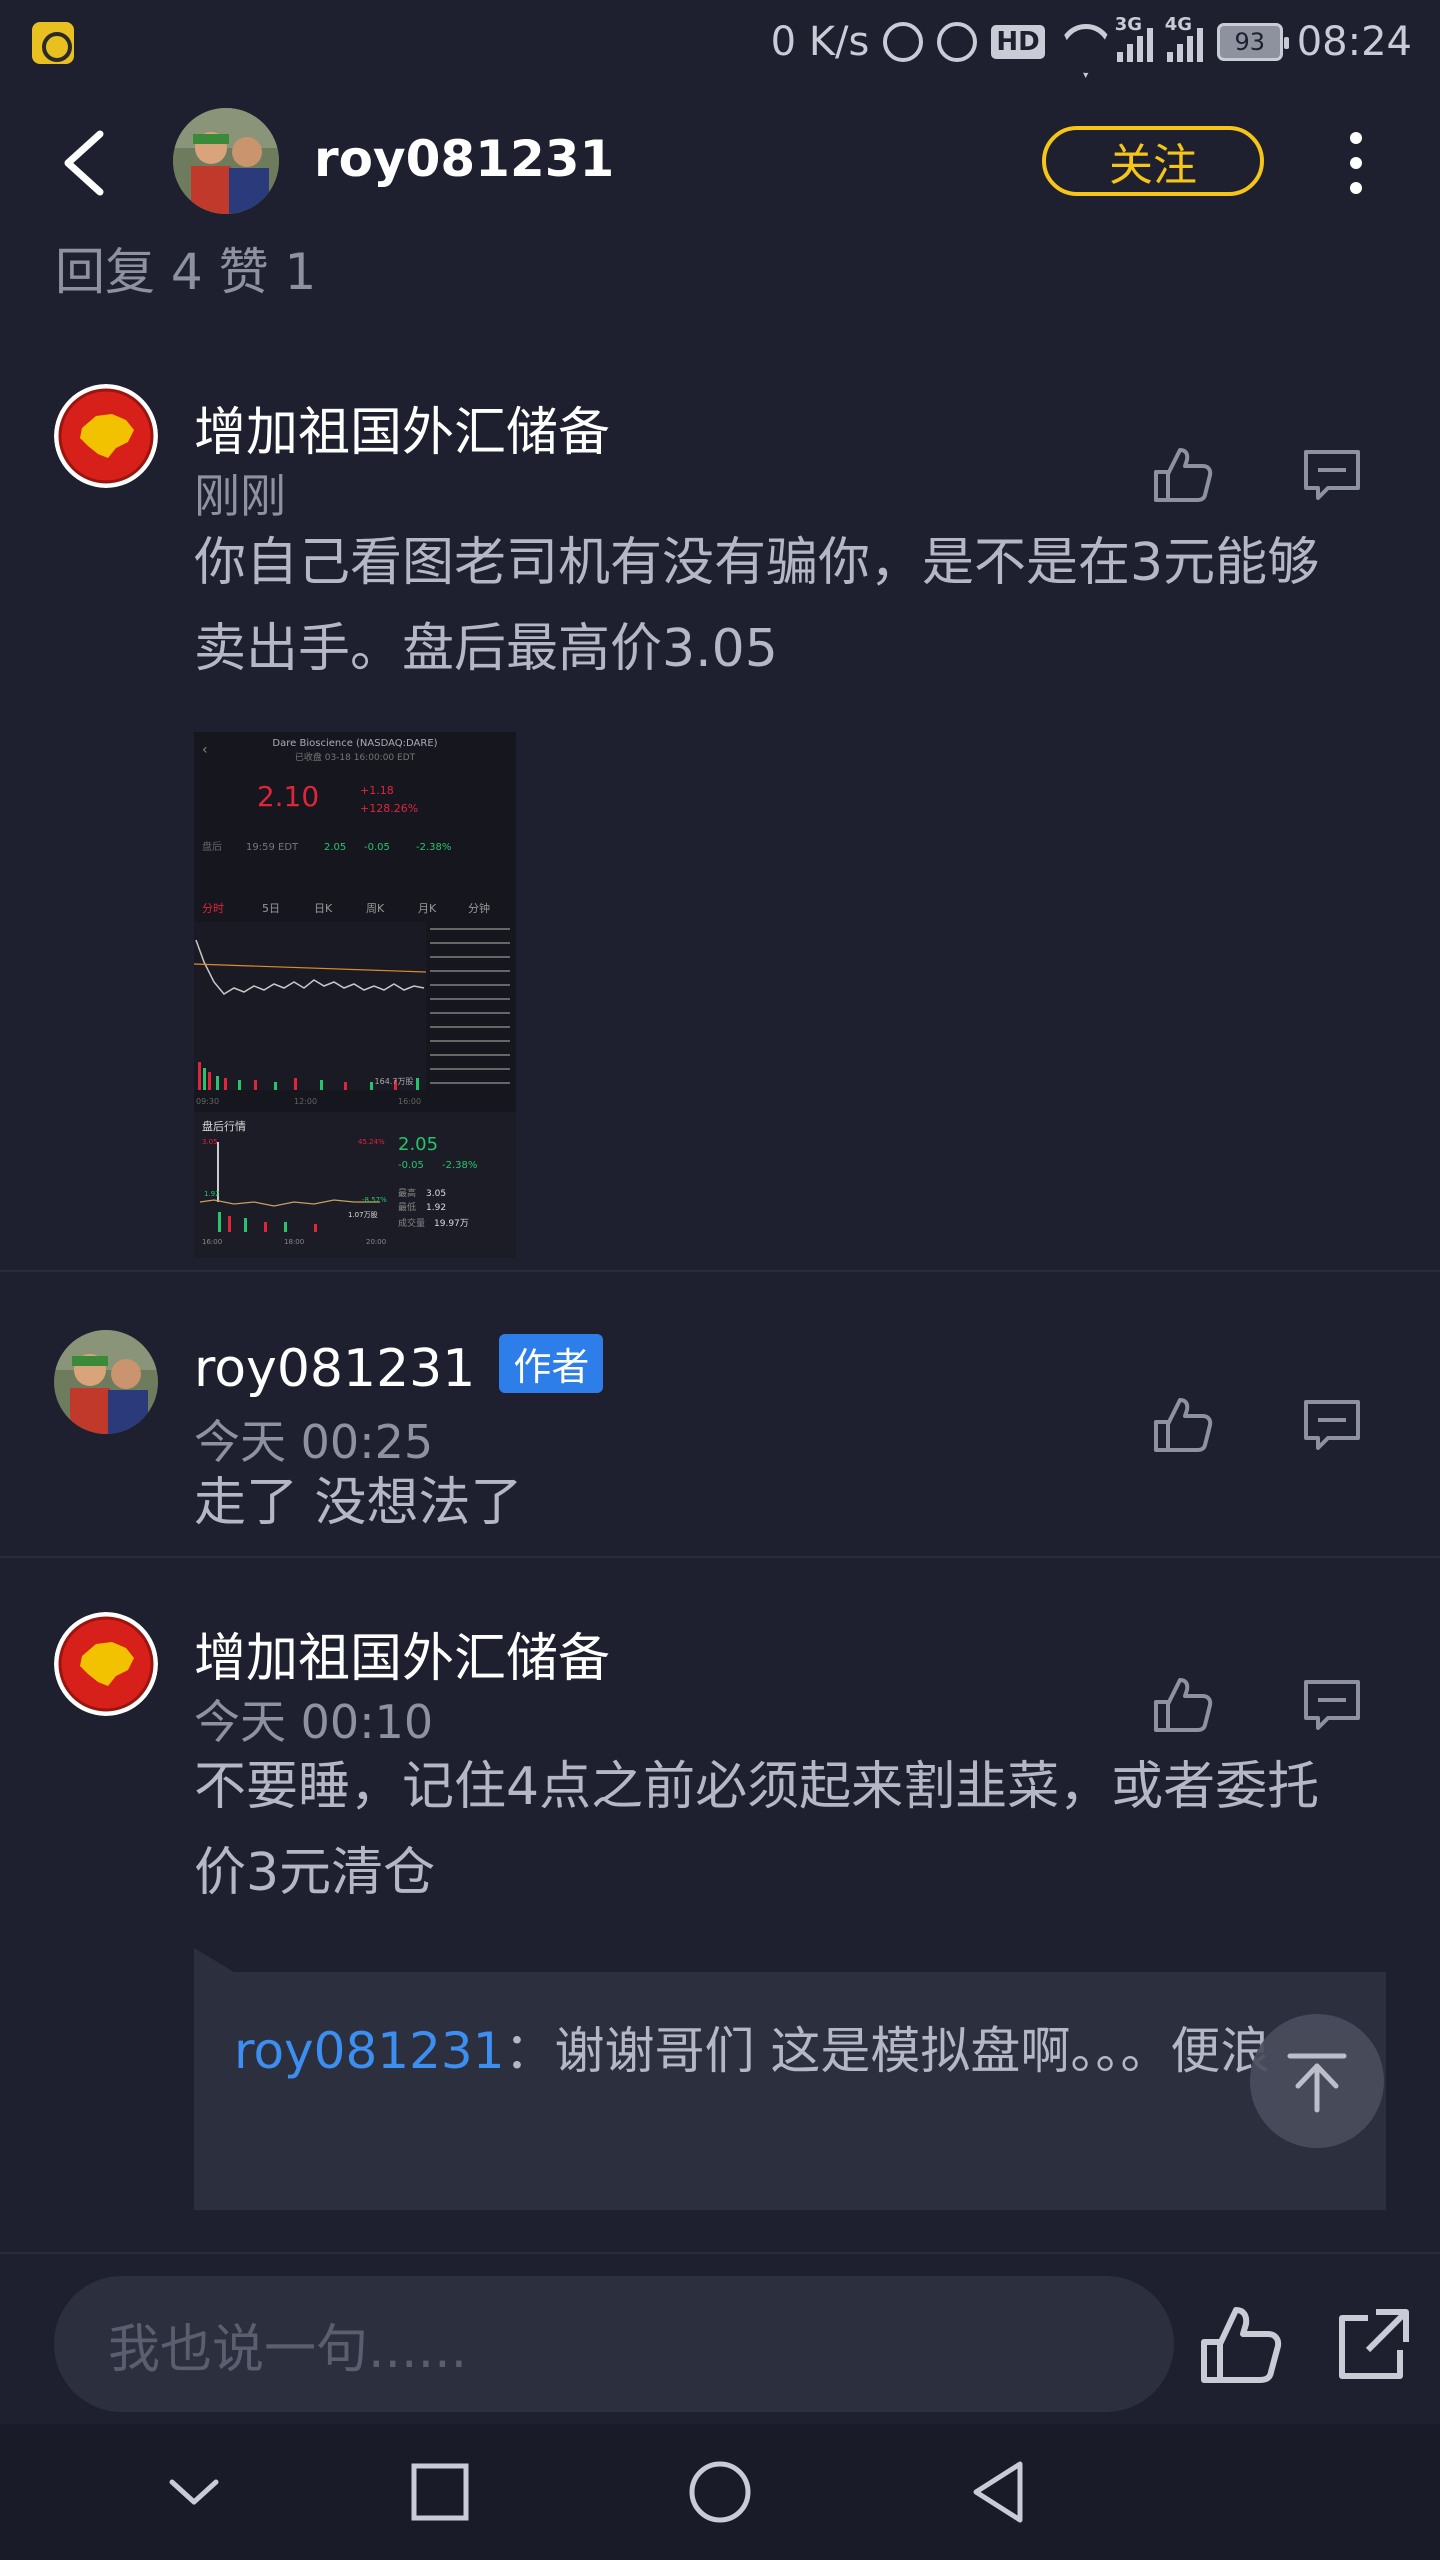 The height and width of the screenshot is (2560, 1440). Describe the element at coordinates (820, 42) in the screenshot. I see `net-speed: 0 K/s` at that location.